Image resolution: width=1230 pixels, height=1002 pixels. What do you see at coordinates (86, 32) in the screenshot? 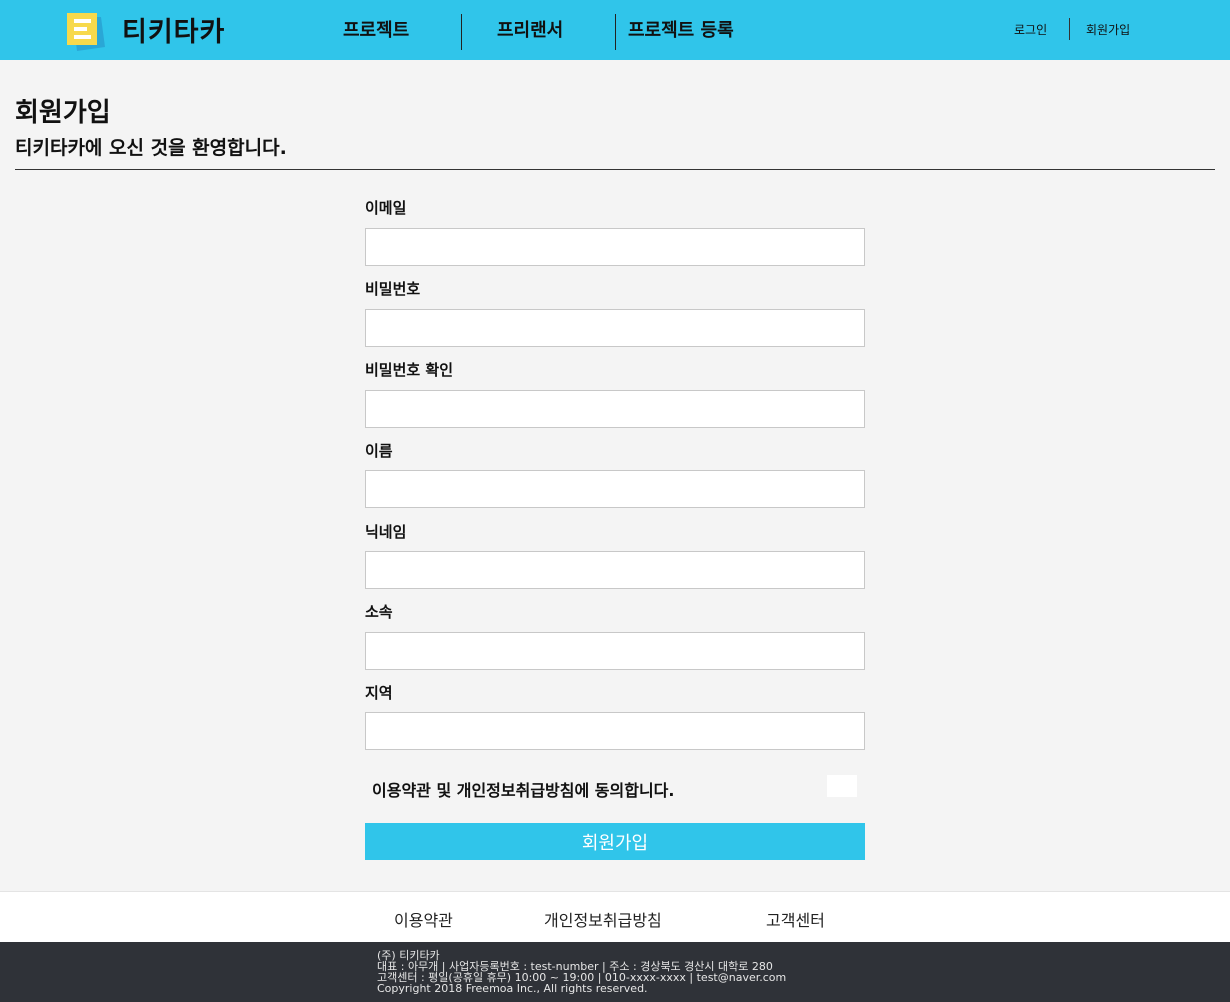
I see `logo-e-icon` at bounding box center [86, 32].